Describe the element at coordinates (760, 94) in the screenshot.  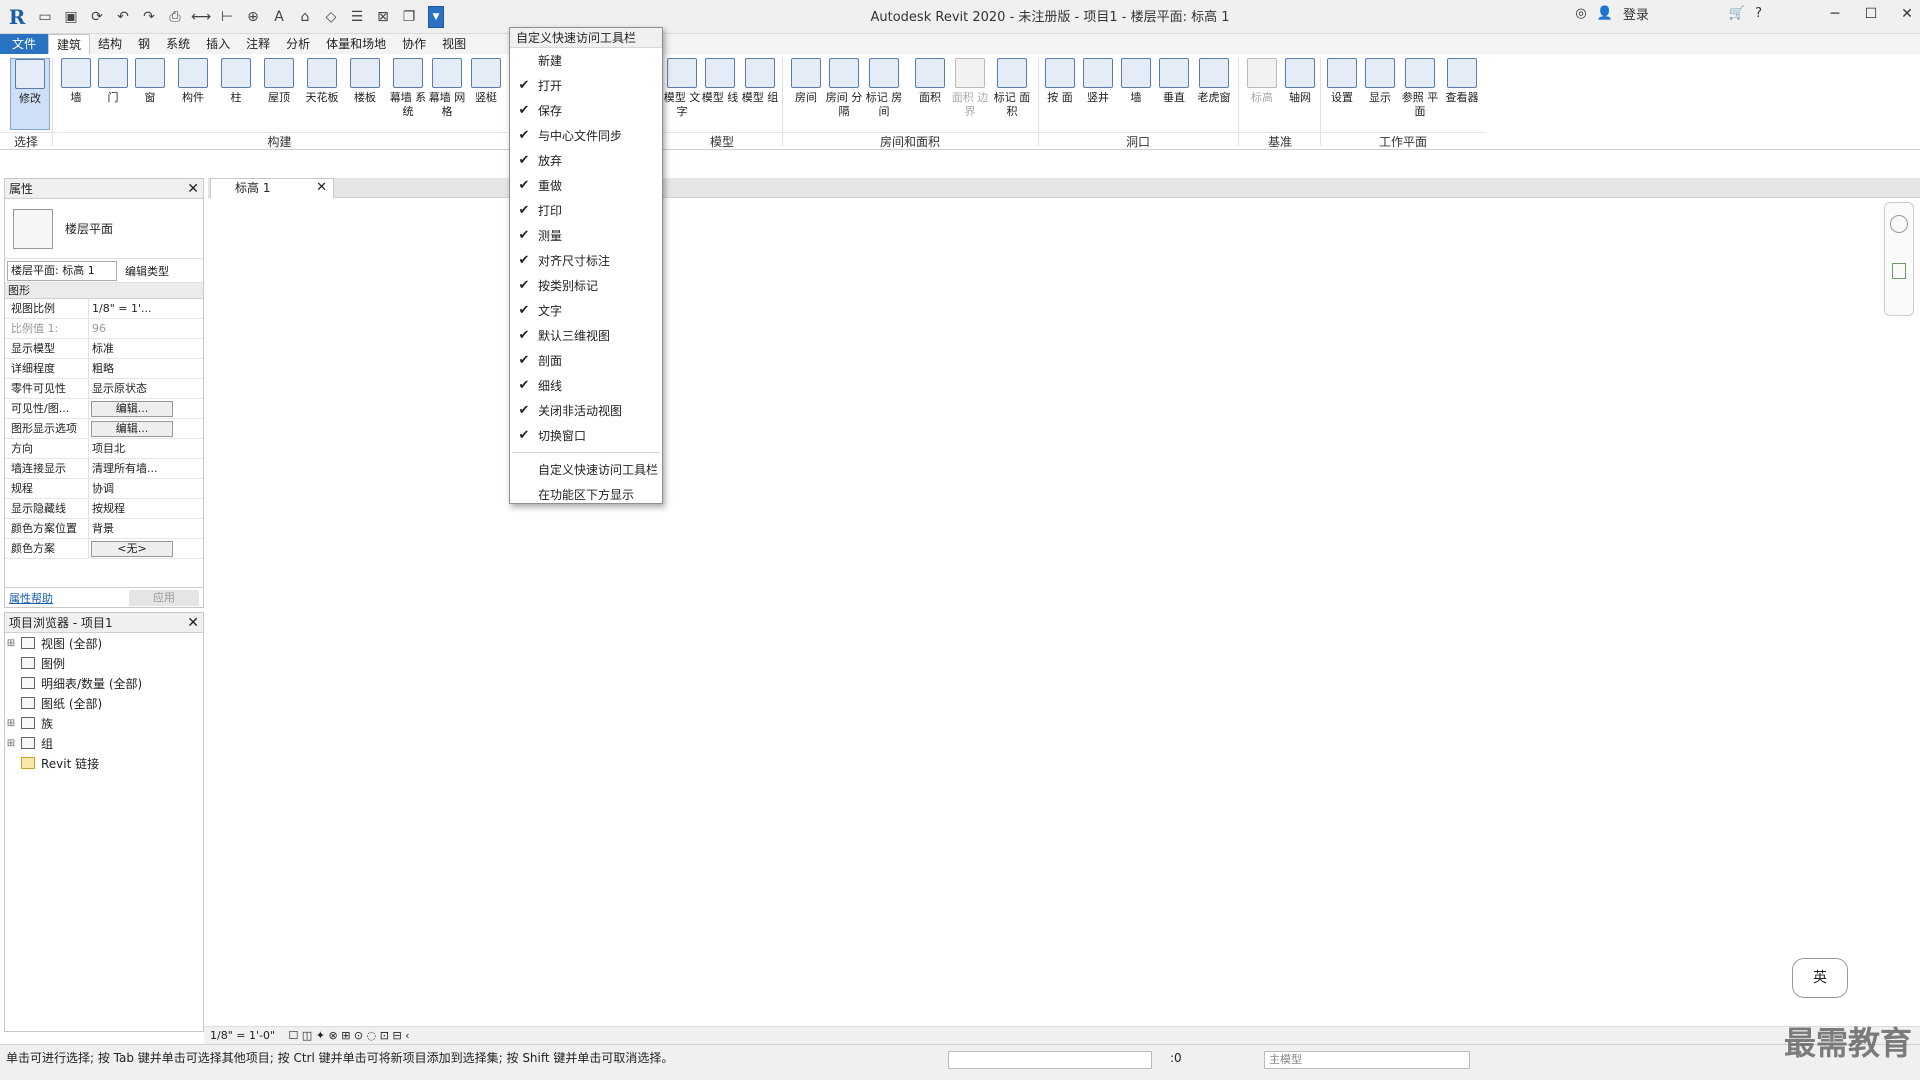
I see `model-group-button: 模型 组` at that location.